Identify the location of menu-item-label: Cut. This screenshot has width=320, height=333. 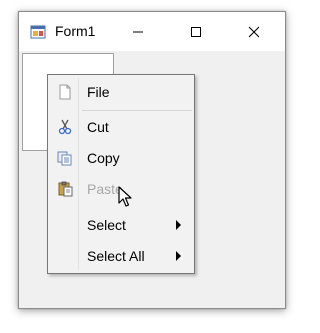
(98, 127).